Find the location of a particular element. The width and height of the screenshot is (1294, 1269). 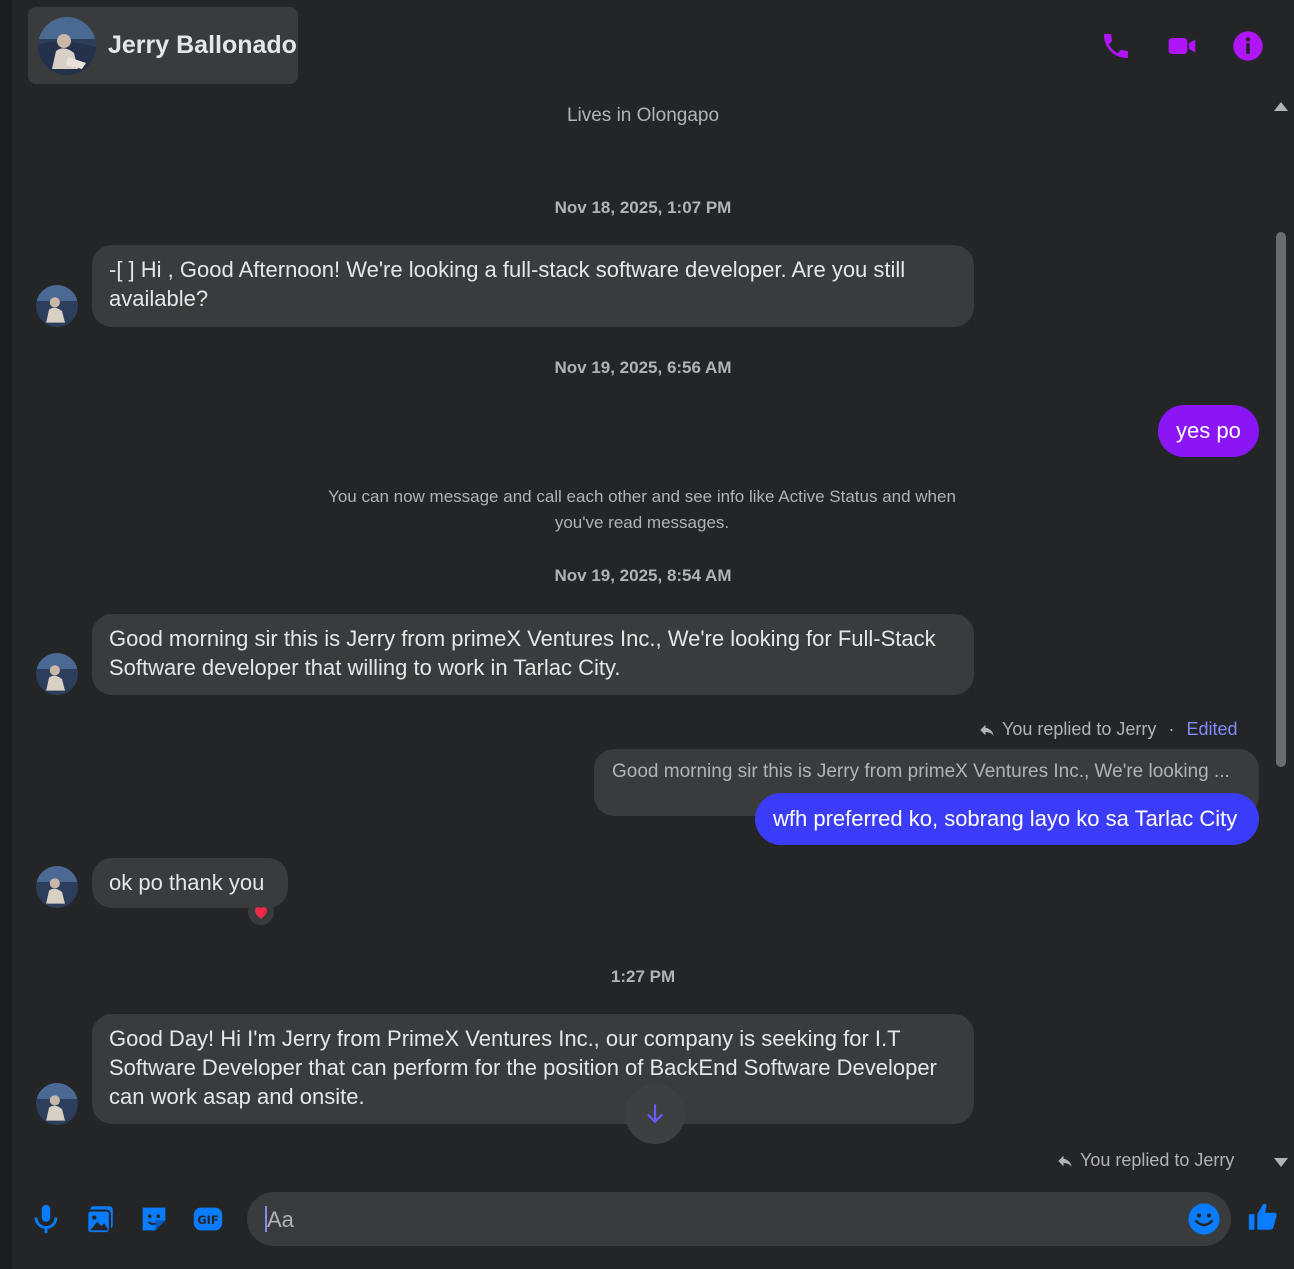

timestamp: Nov 19, 2025, 6:56 AM is located at coordinates (643, 367).